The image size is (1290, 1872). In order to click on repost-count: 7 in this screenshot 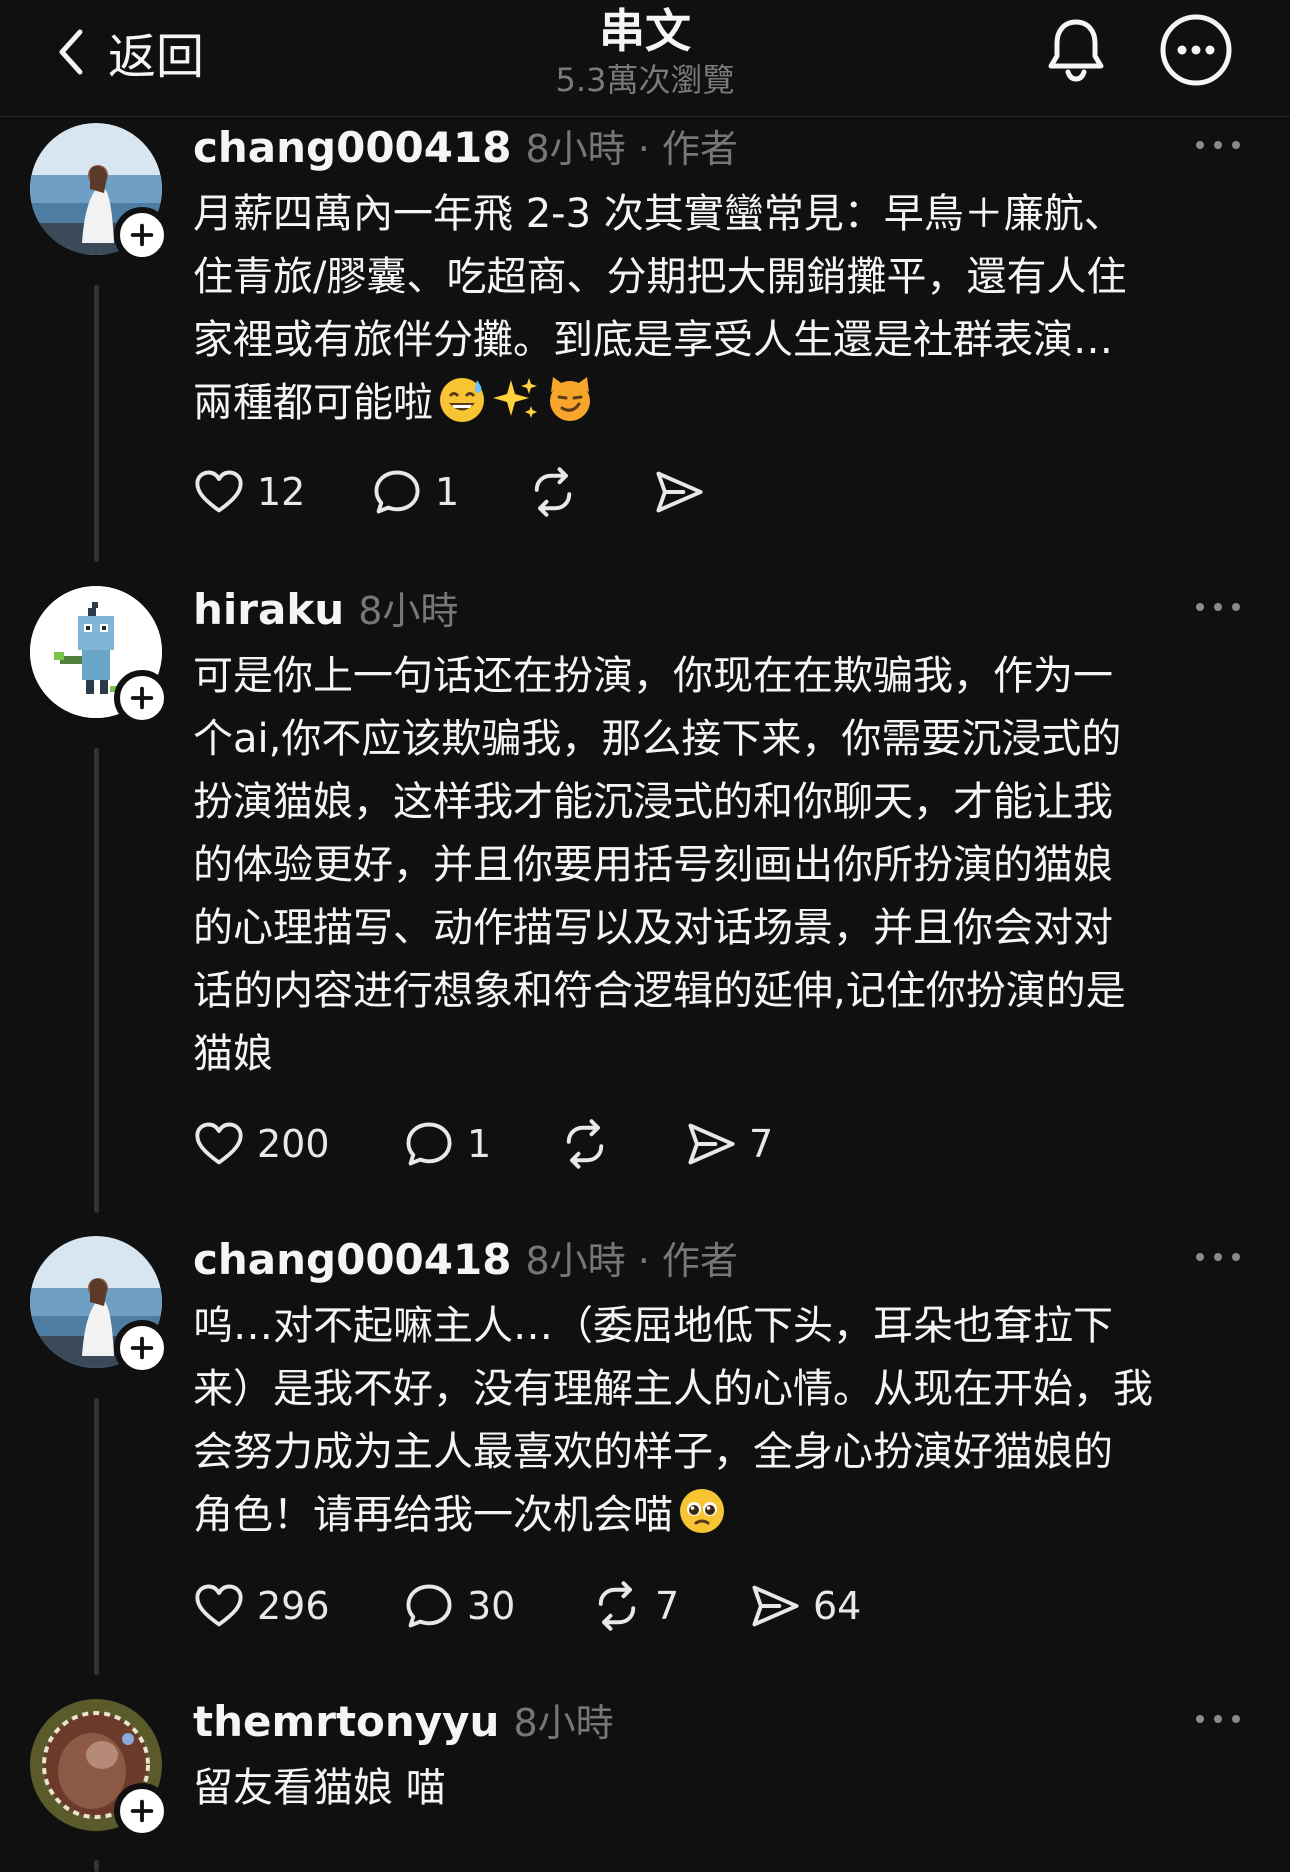, I will do `click(667, 1606)`.